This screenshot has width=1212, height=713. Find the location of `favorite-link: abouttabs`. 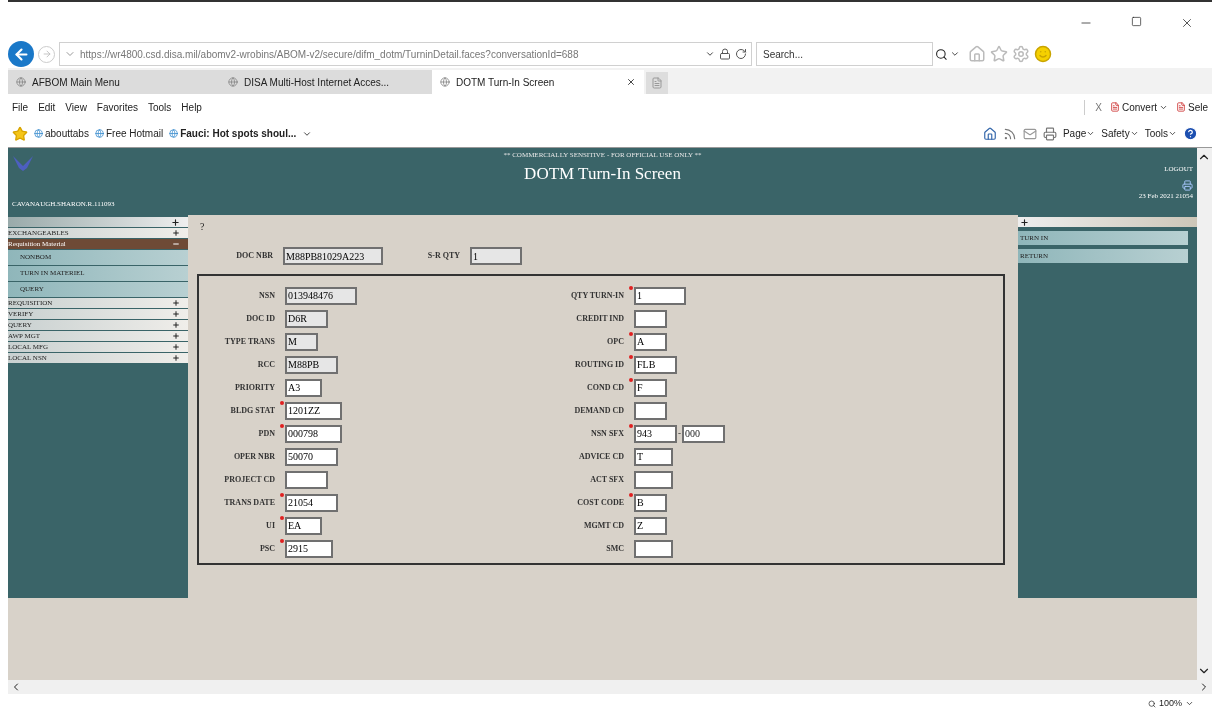

favorite-link: abouttabs is located at coordinates (67, 133).